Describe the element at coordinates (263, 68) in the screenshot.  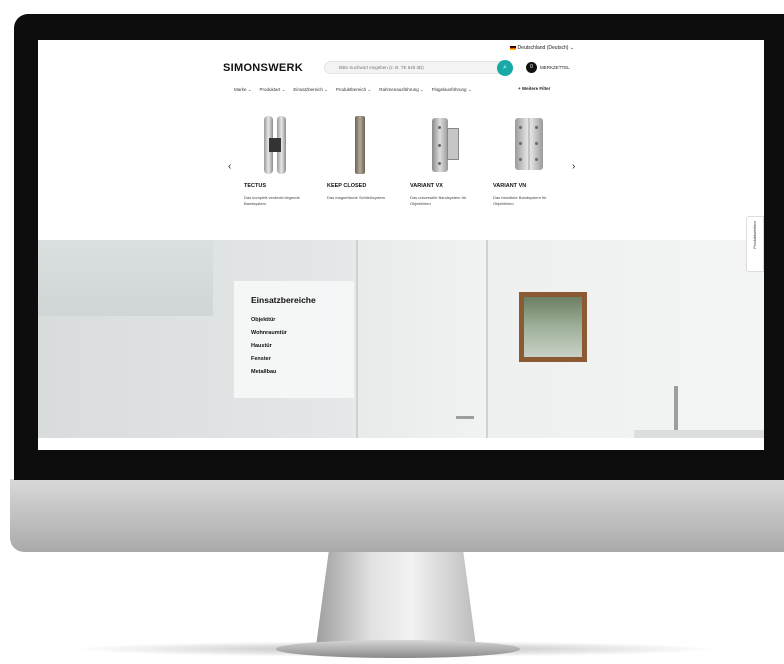
I see `site-logo: SIMONSWERK` at that location.